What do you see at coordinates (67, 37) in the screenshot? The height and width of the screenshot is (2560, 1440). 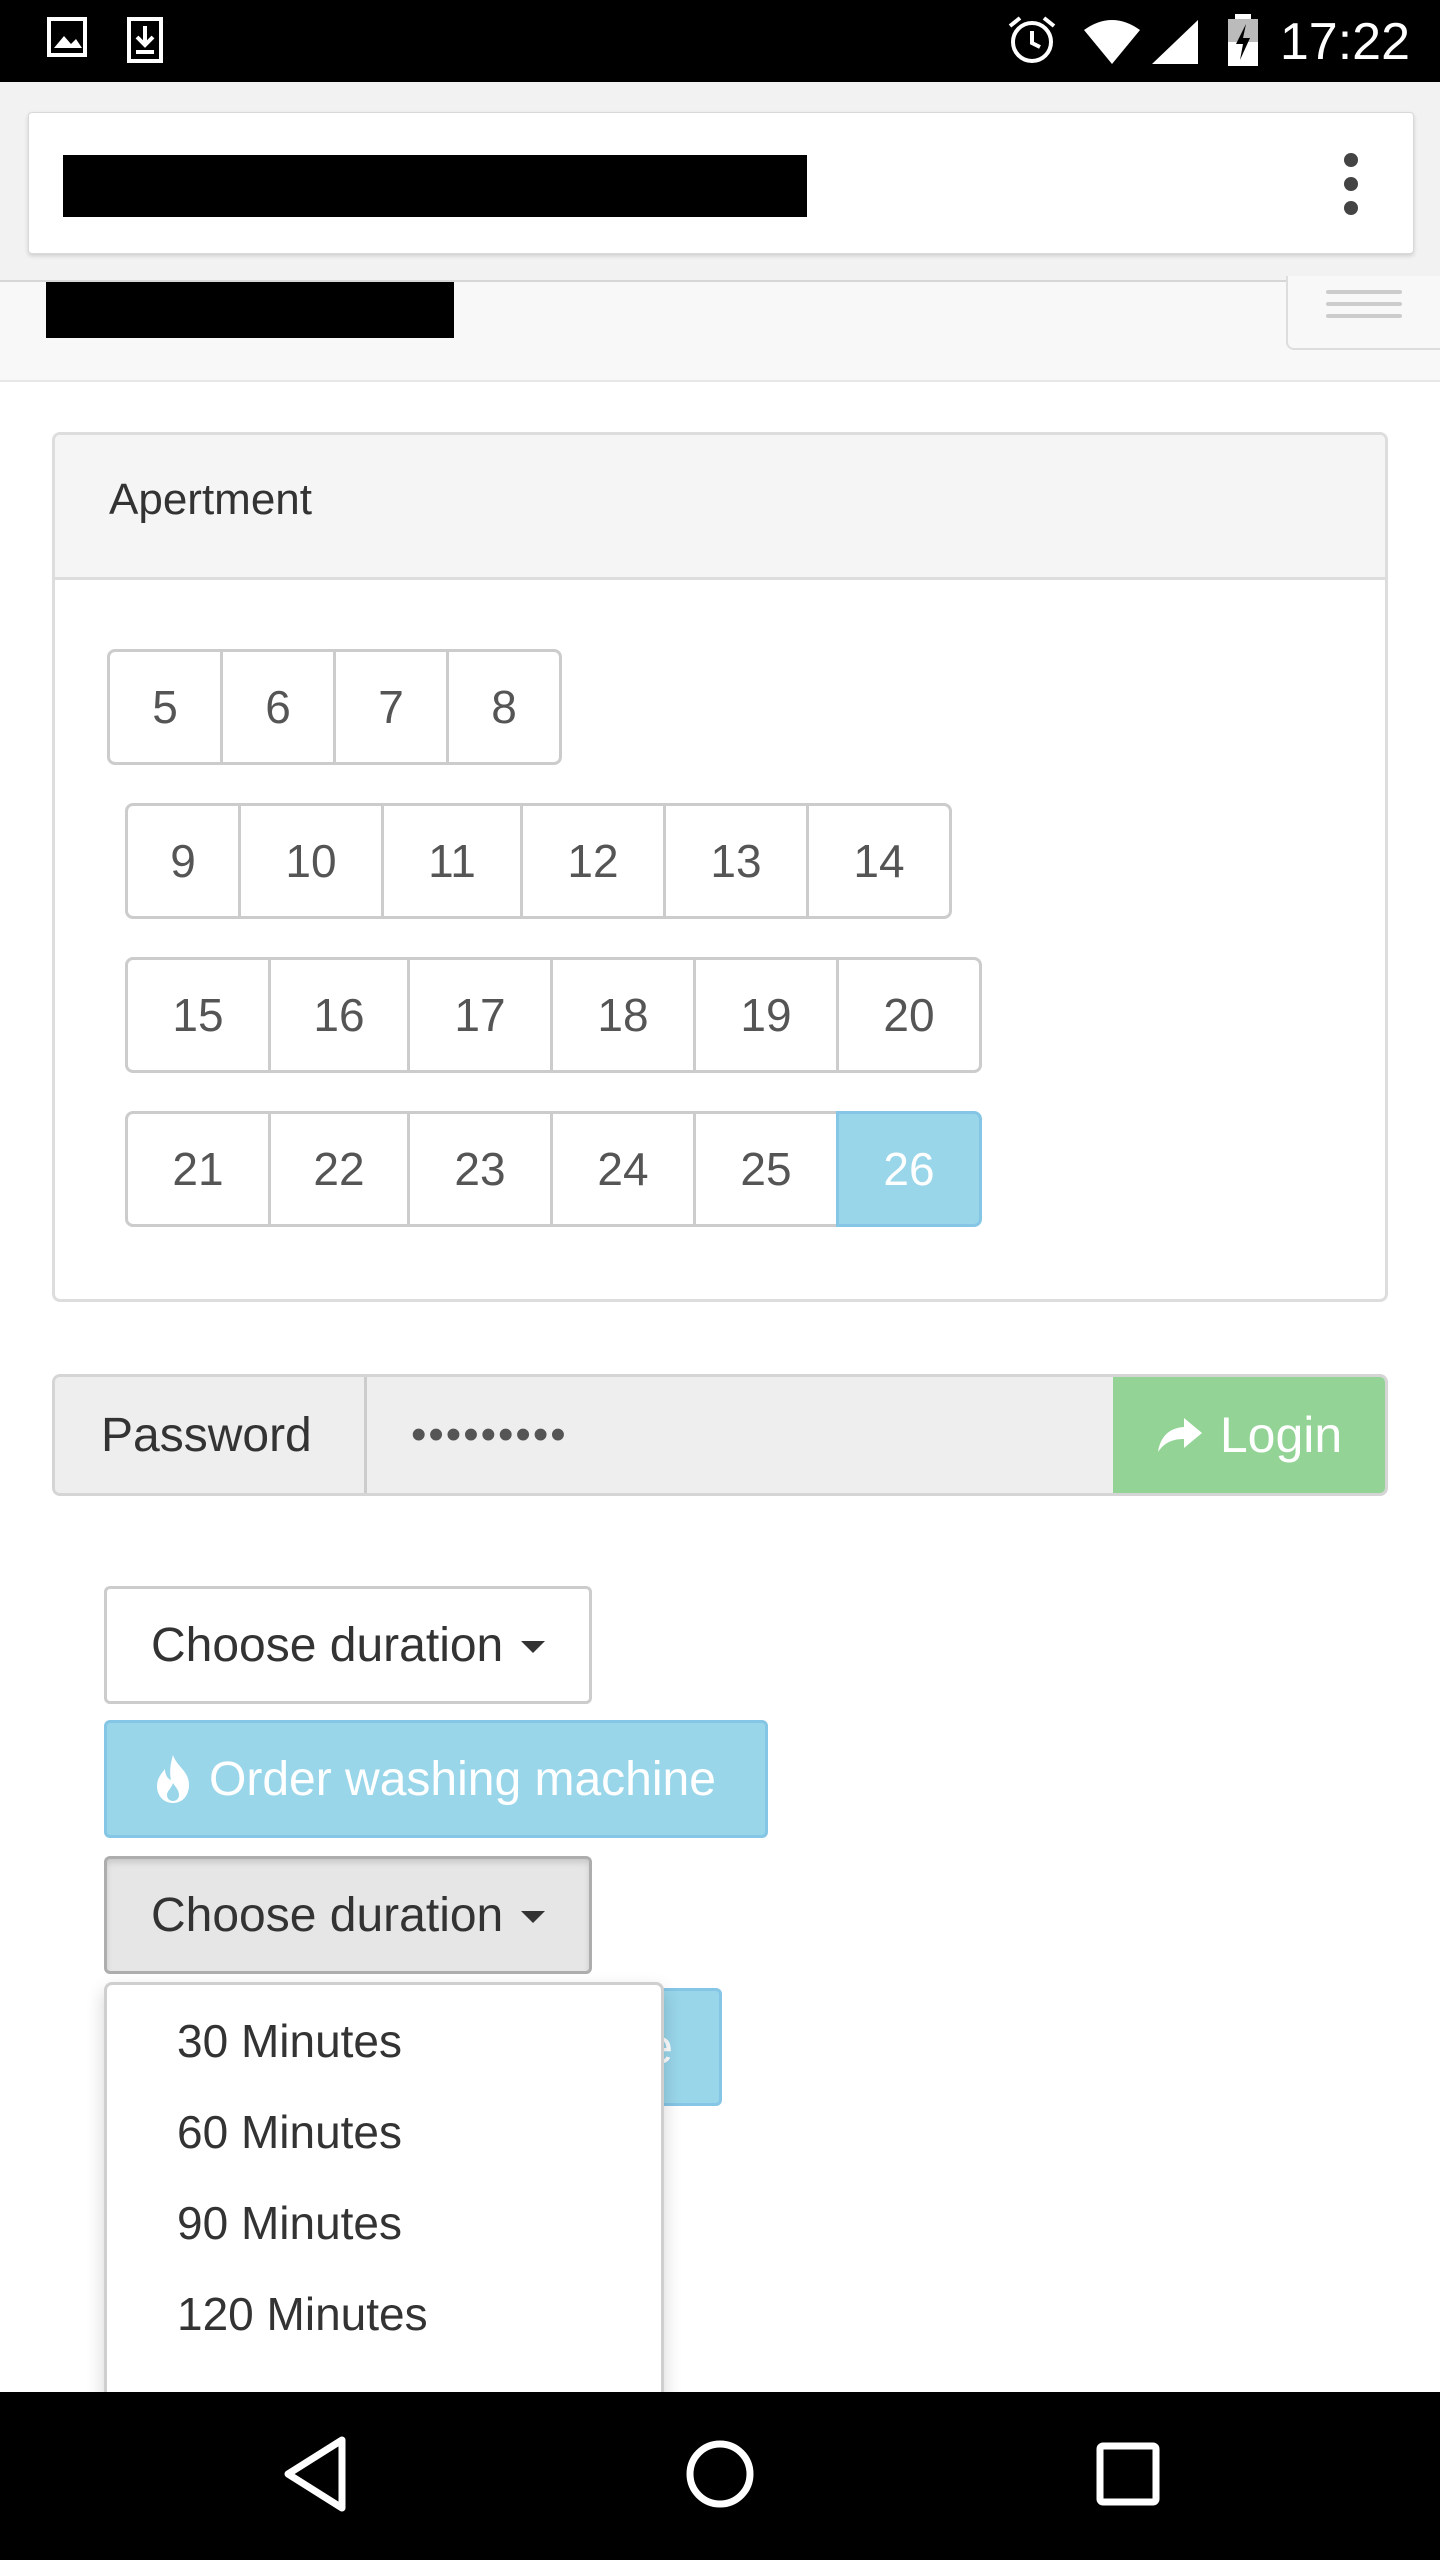 I see `image-icon` at bounding box center [67, 37].